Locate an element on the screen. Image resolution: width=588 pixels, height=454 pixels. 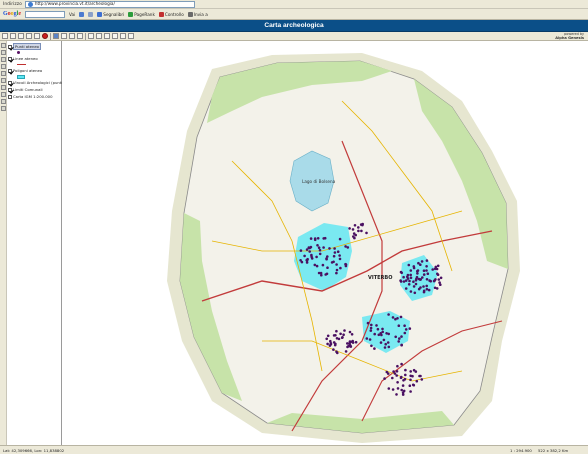
spellcheck-button: Controllo is located at coordinates (171, 14).